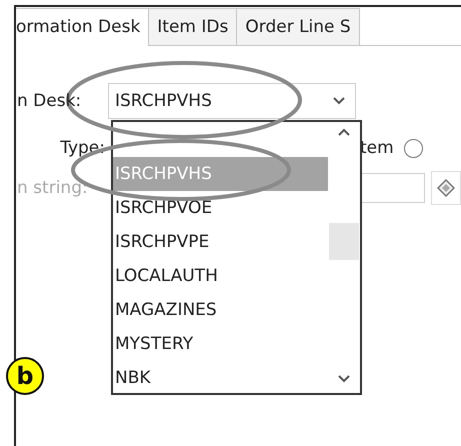 The height and width of the screenshot is (446, 461). Describe the element at coordinates (25, 376) in the screenshot. I see `callout-badge: b` at that location.